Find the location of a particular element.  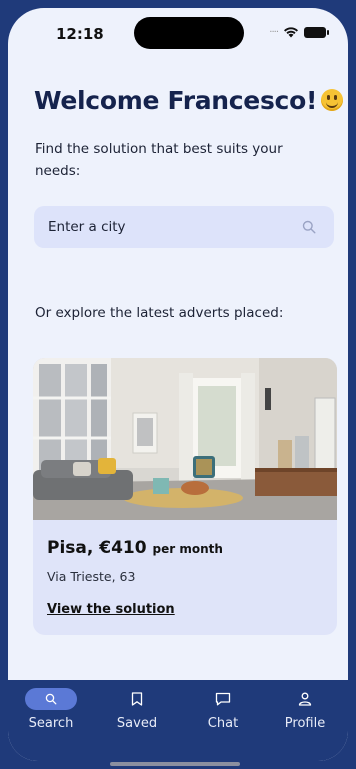

search-placeholder: Enter a city is located at coordinates (87, 227).